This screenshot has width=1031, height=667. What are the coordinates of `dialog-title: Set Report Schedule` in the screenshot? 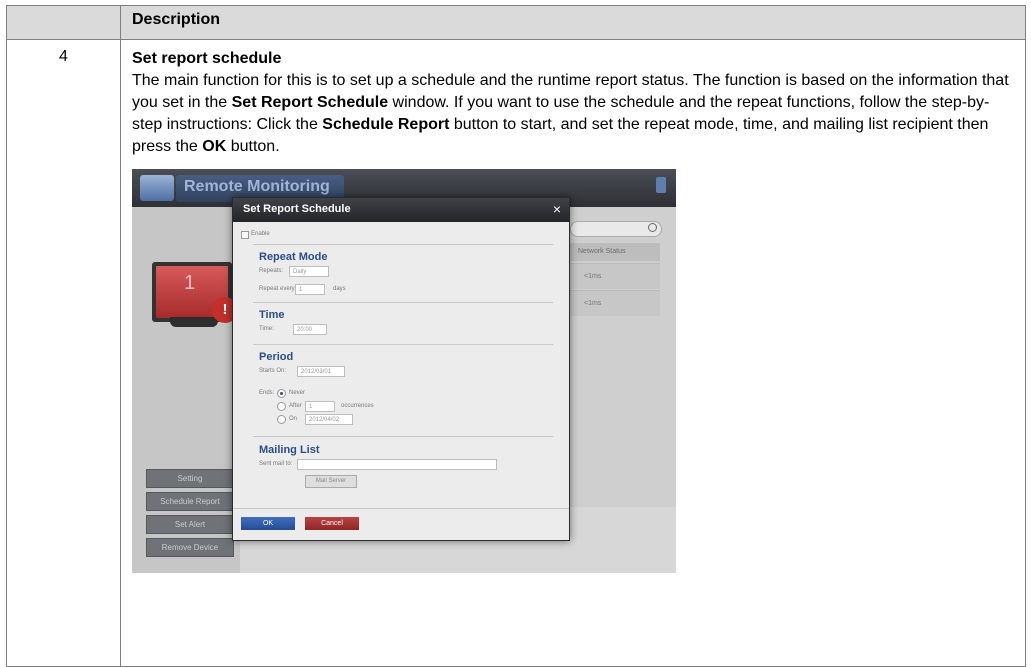 It's located at (297, 209).